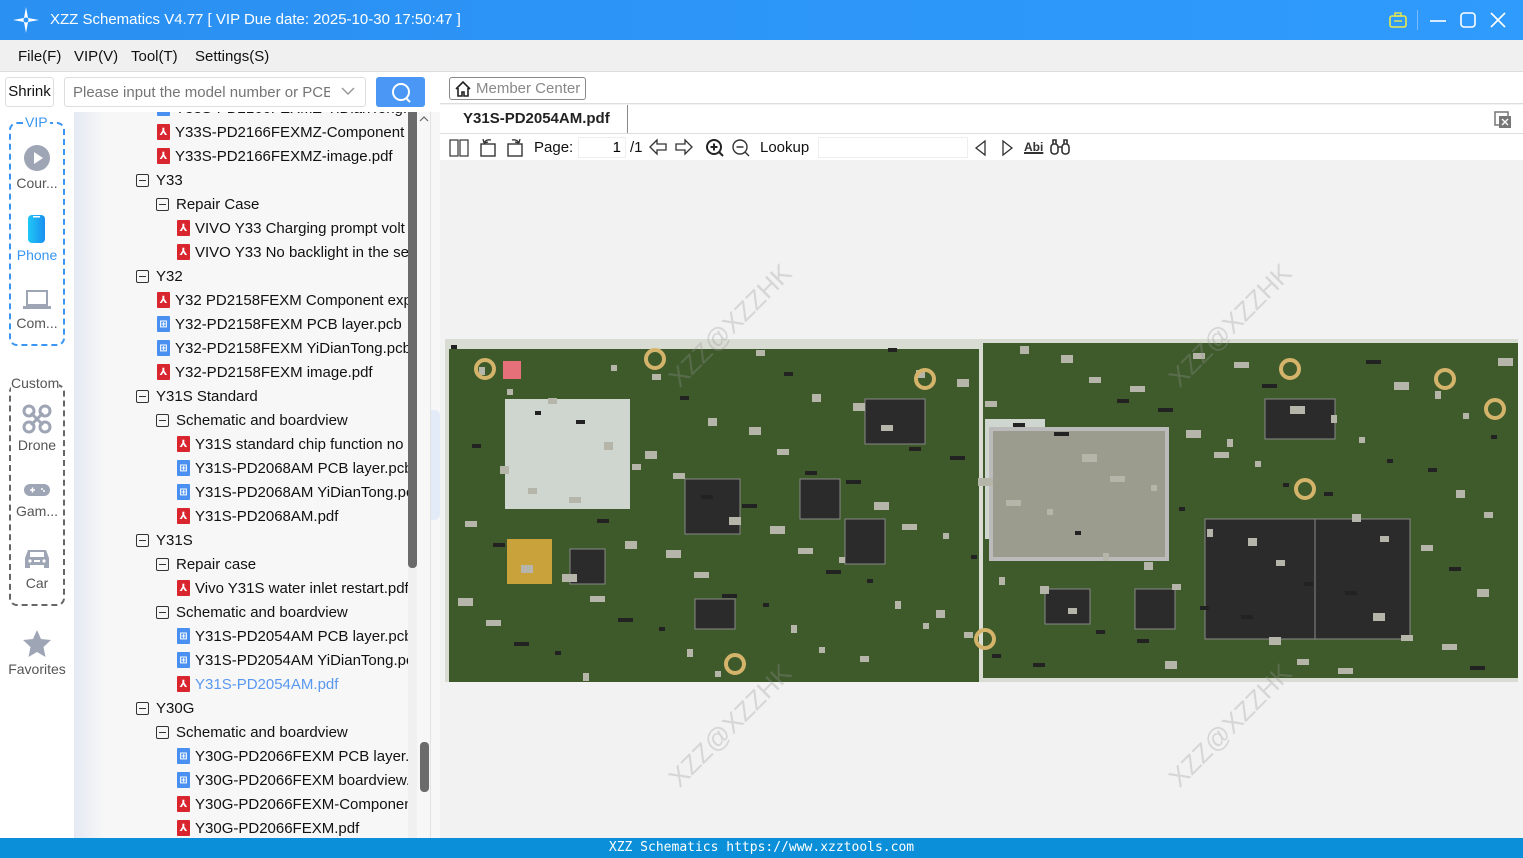 This screenshot has width=1523, height=858. Describe the element at coordinates (741, 148) in the screenshot. I see `zoom-out-icon` at that location.